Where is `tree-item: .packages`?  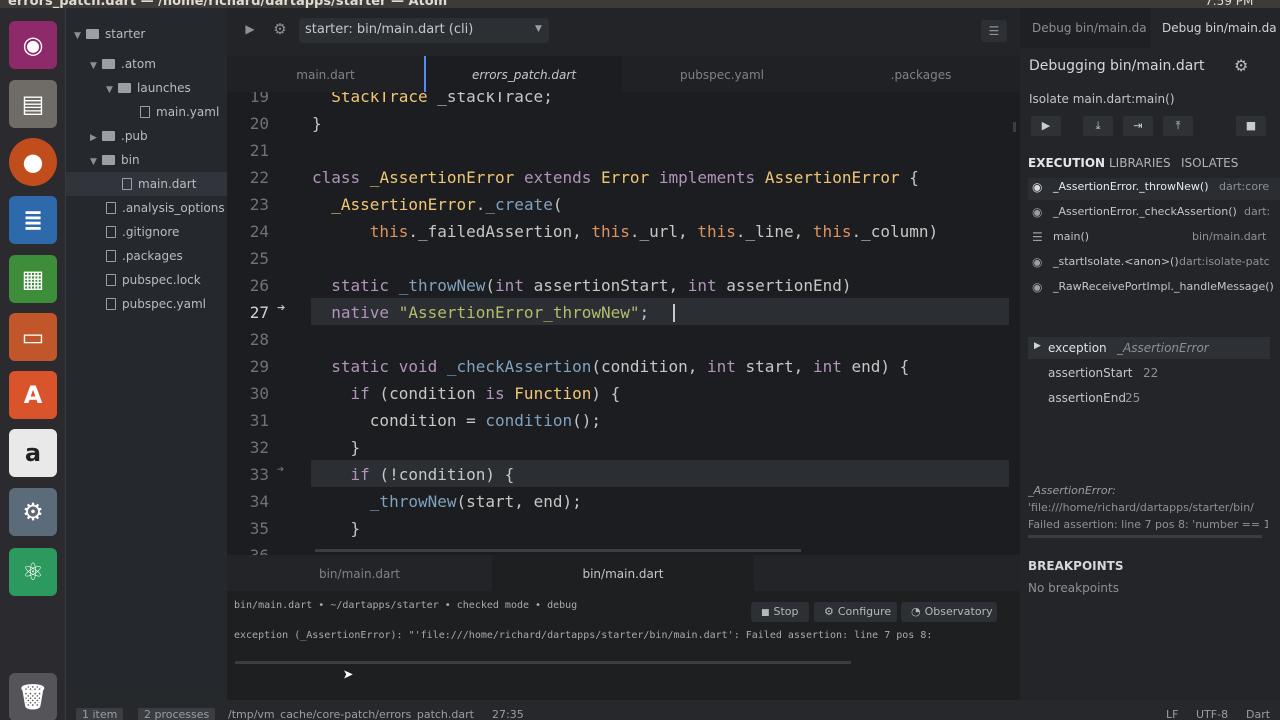
tree-item: .packages is located at coordinates (146, 256).